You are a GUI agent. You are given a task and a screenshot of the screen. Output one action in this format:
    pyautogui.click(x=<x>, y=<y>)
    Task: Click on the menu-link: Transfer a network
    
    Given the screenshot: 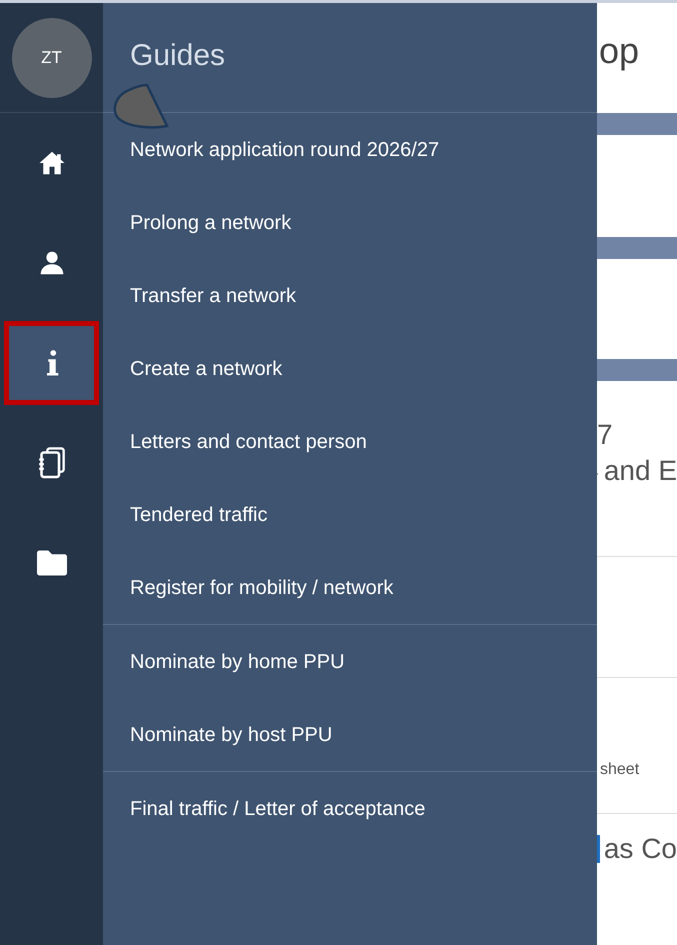 What is the action you would take?
    pyautogui.click(x=350, y=295)
    